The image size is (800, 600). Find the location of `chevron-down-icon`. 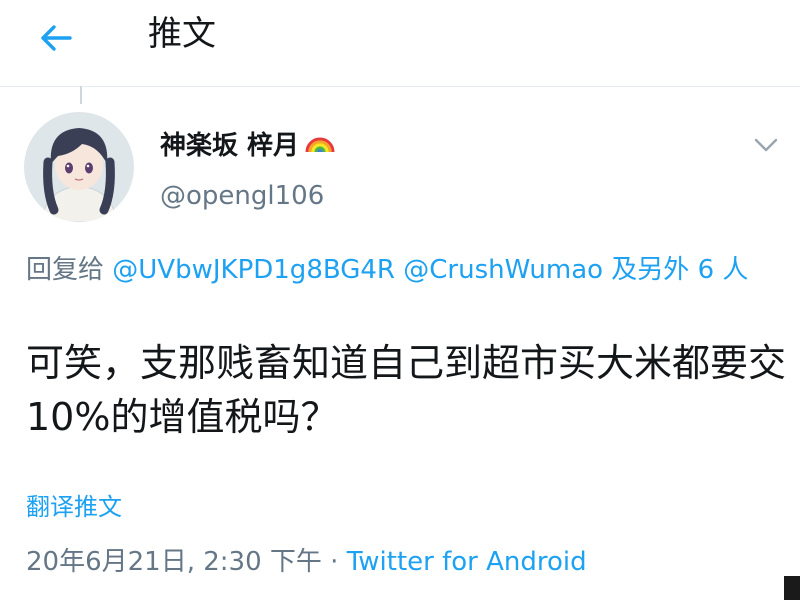

chevron-down-icon is located at coordinates (766, 145).